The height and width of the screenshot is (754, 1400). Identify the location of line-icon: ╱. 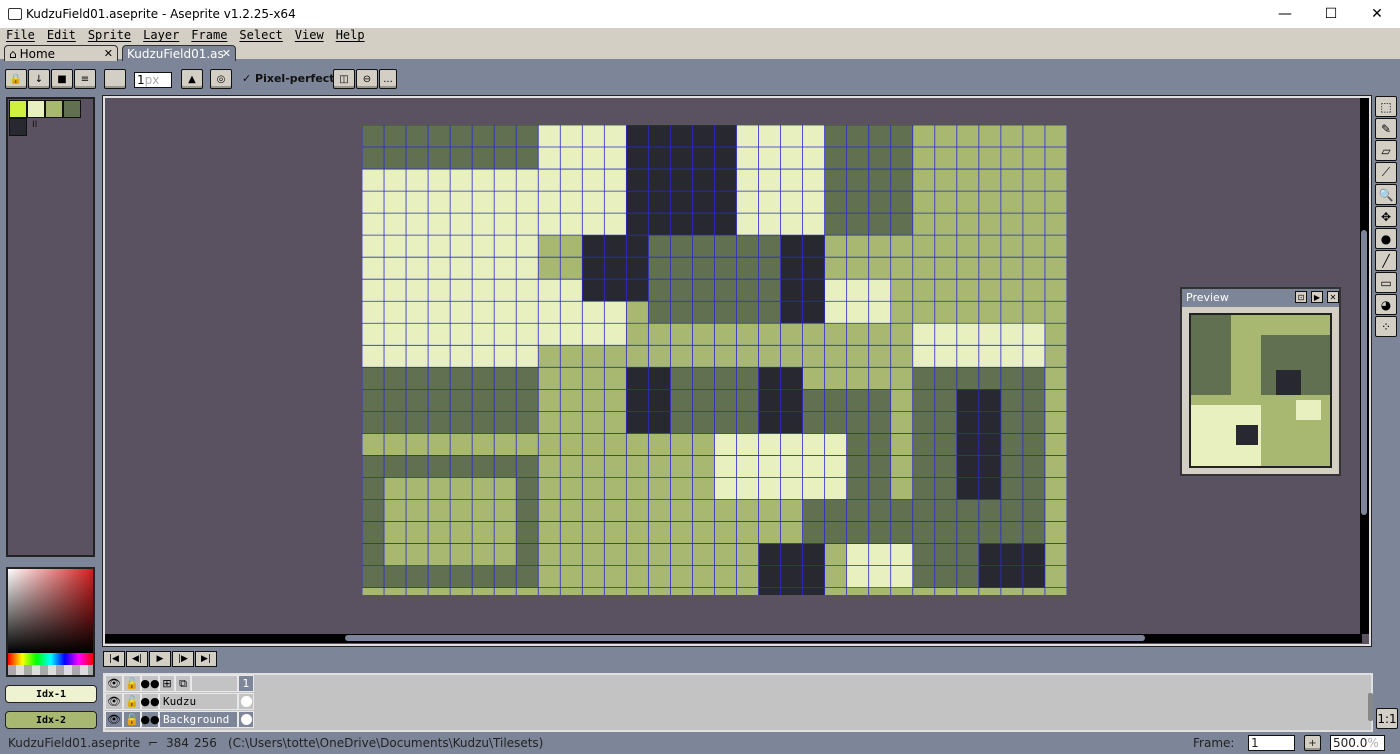
(1386, 260).